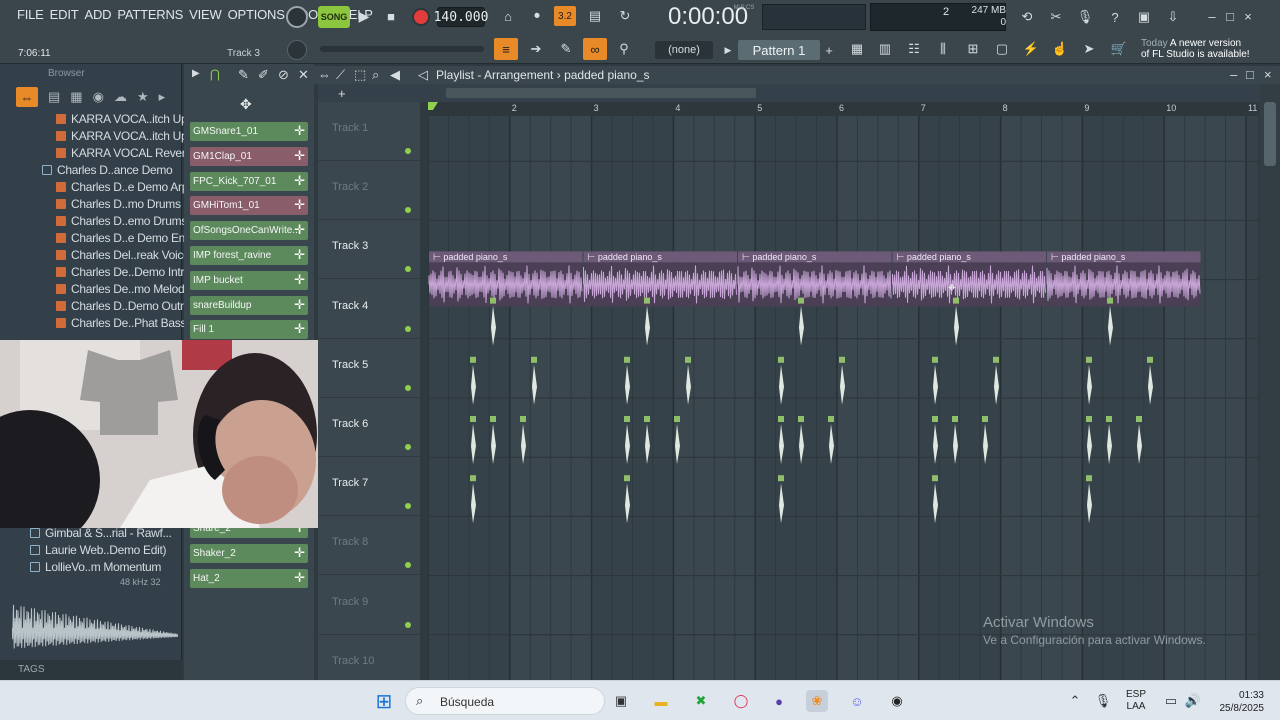 This screenshot has height=720, width=1280. Describe the element at coordinates (1002, 49) in the screenshot. I see `view-plugin-icon: ▢` at that location.